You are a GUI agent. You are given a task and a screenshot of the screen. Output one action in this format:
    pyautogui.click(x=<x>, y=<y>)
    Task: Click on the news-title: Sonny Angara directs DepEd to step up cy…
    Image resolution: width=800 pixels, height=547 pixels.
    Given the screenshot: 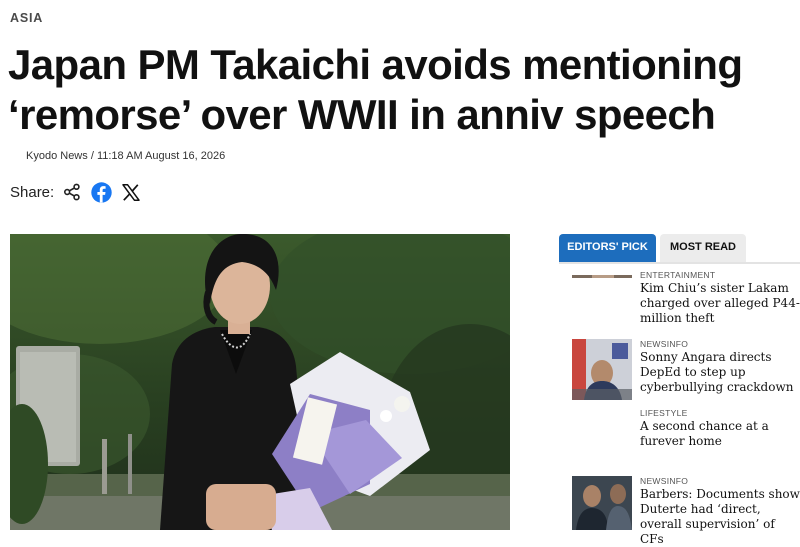 What is the action you would take?
    pyautogui.click(x=720, y=372)
    